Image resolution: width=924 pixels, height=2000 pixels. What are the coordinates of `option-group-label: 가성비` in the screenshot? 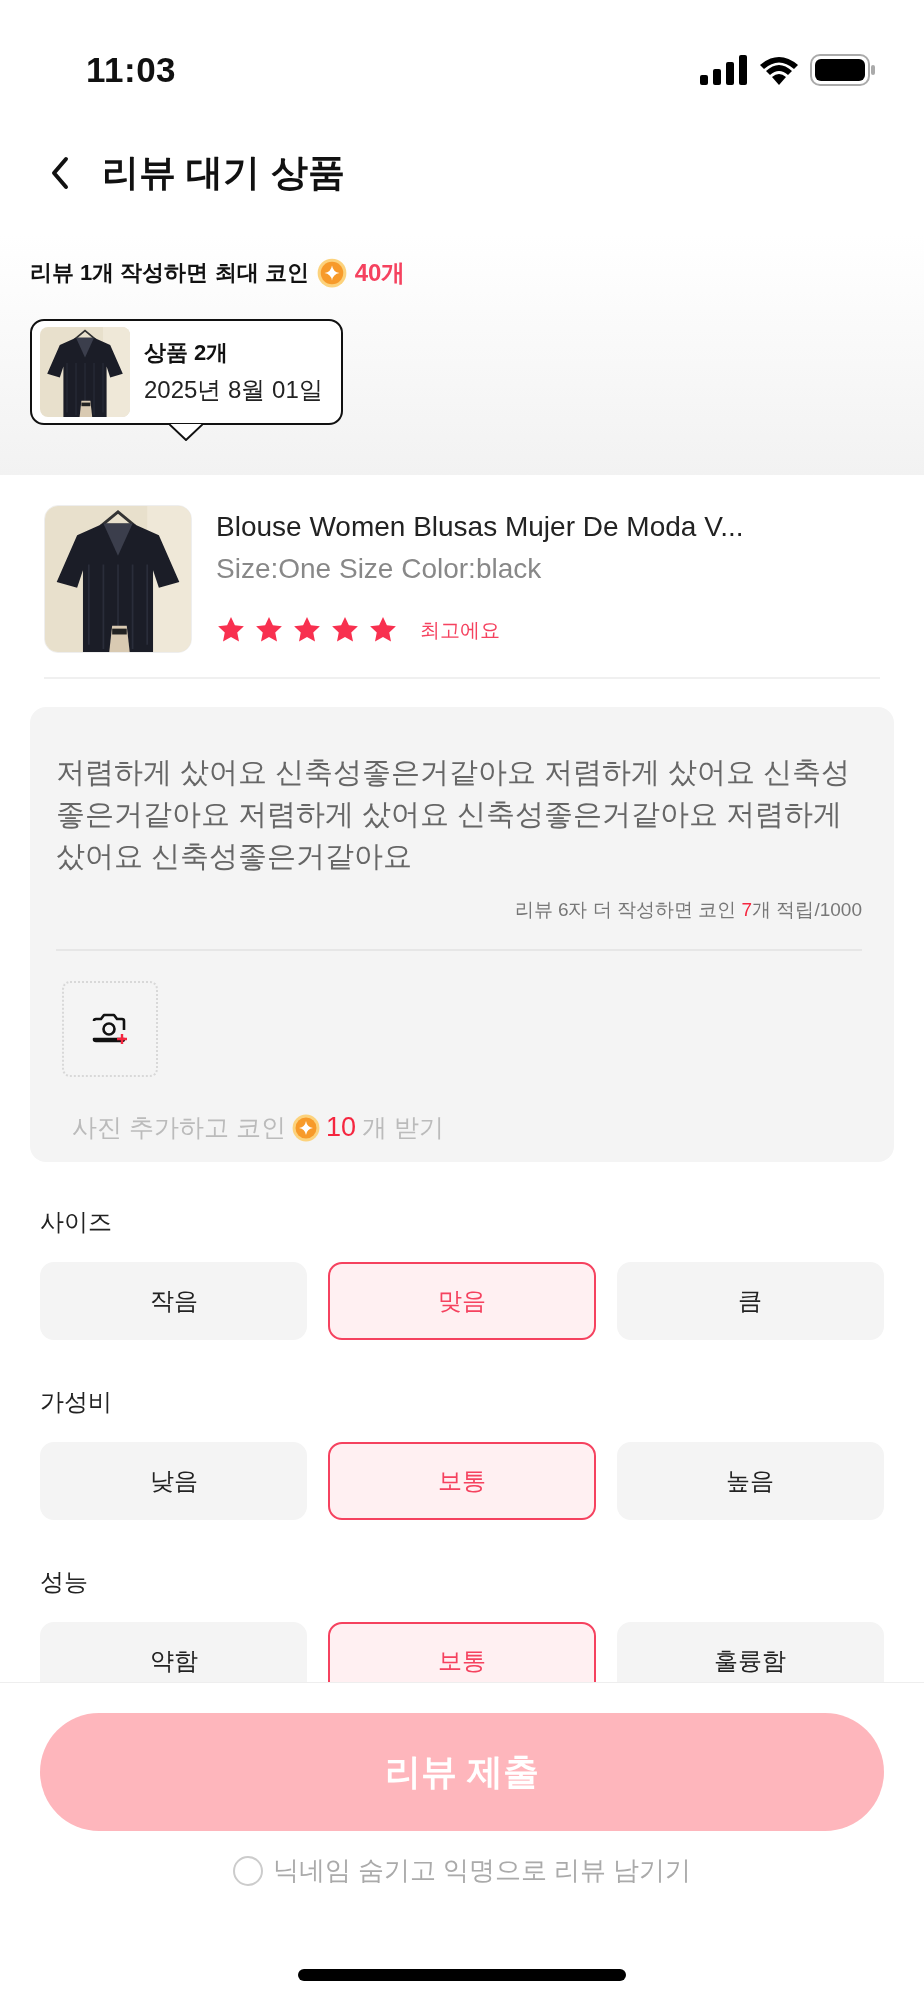 It's located at (76, 1402).